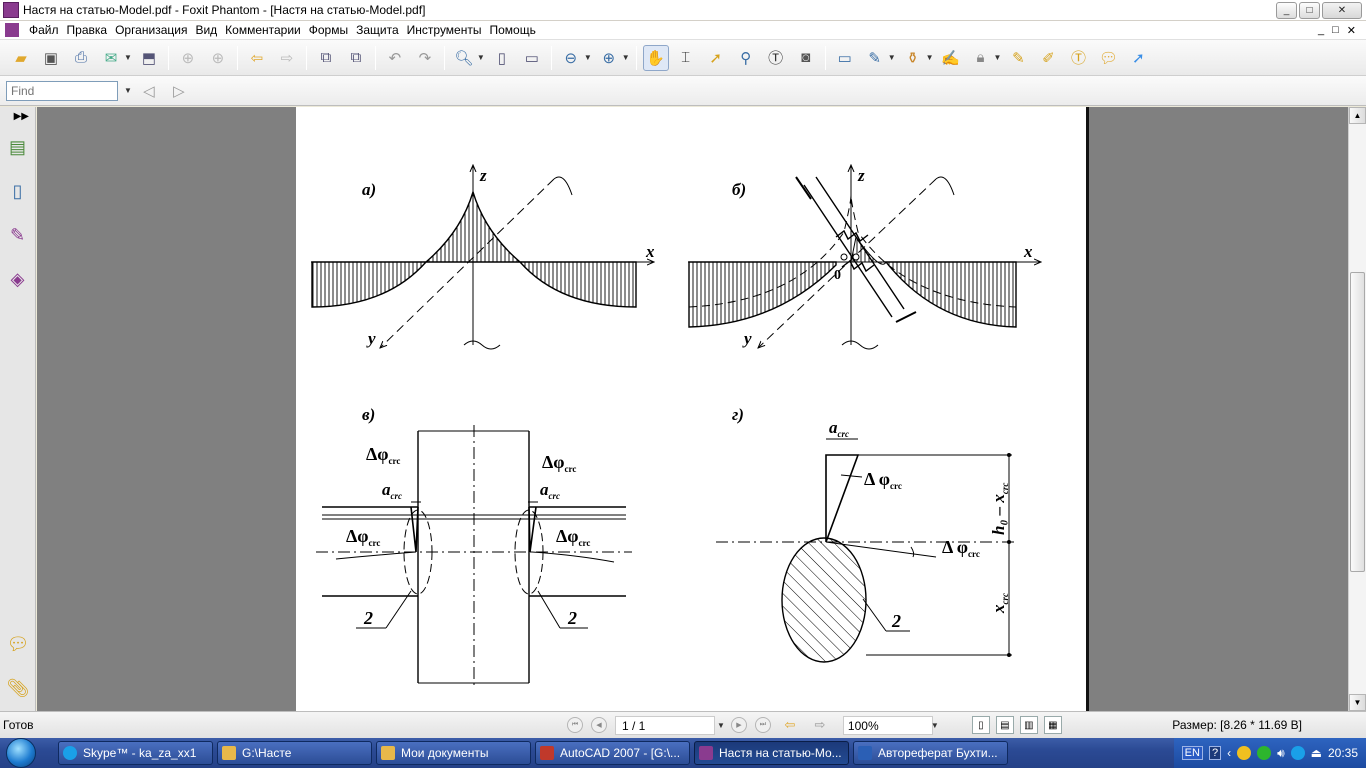  I want to click on taskbar-item-my-documents: Мои документы, so click(453, 753).